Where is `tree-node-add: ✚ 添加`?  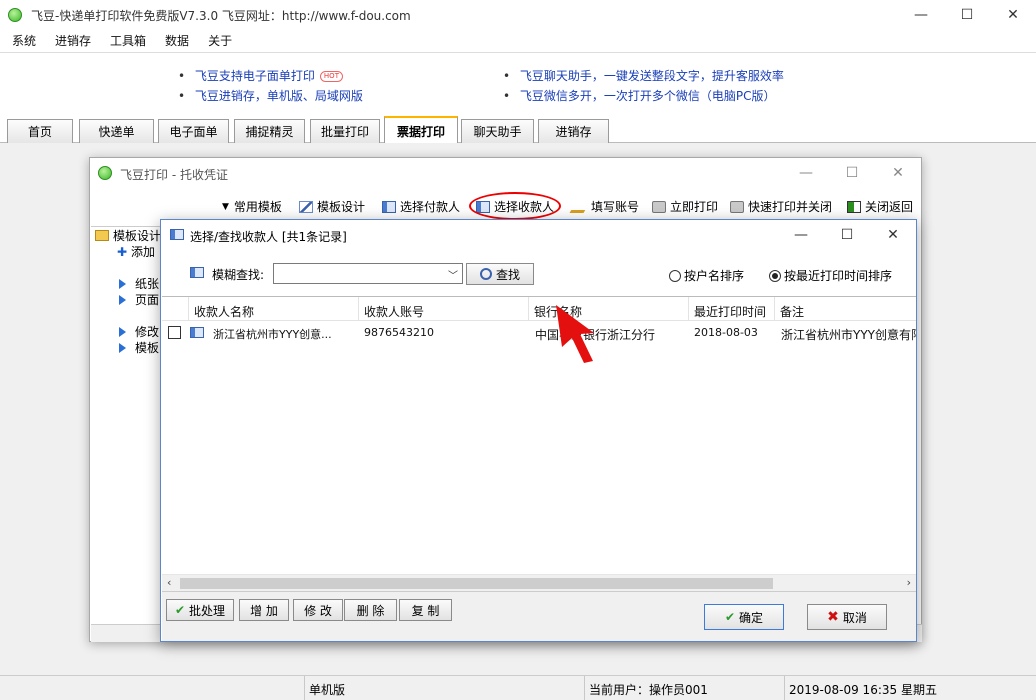 tree-node-add: ✚ 添加 is located at coordinates (123, 251).